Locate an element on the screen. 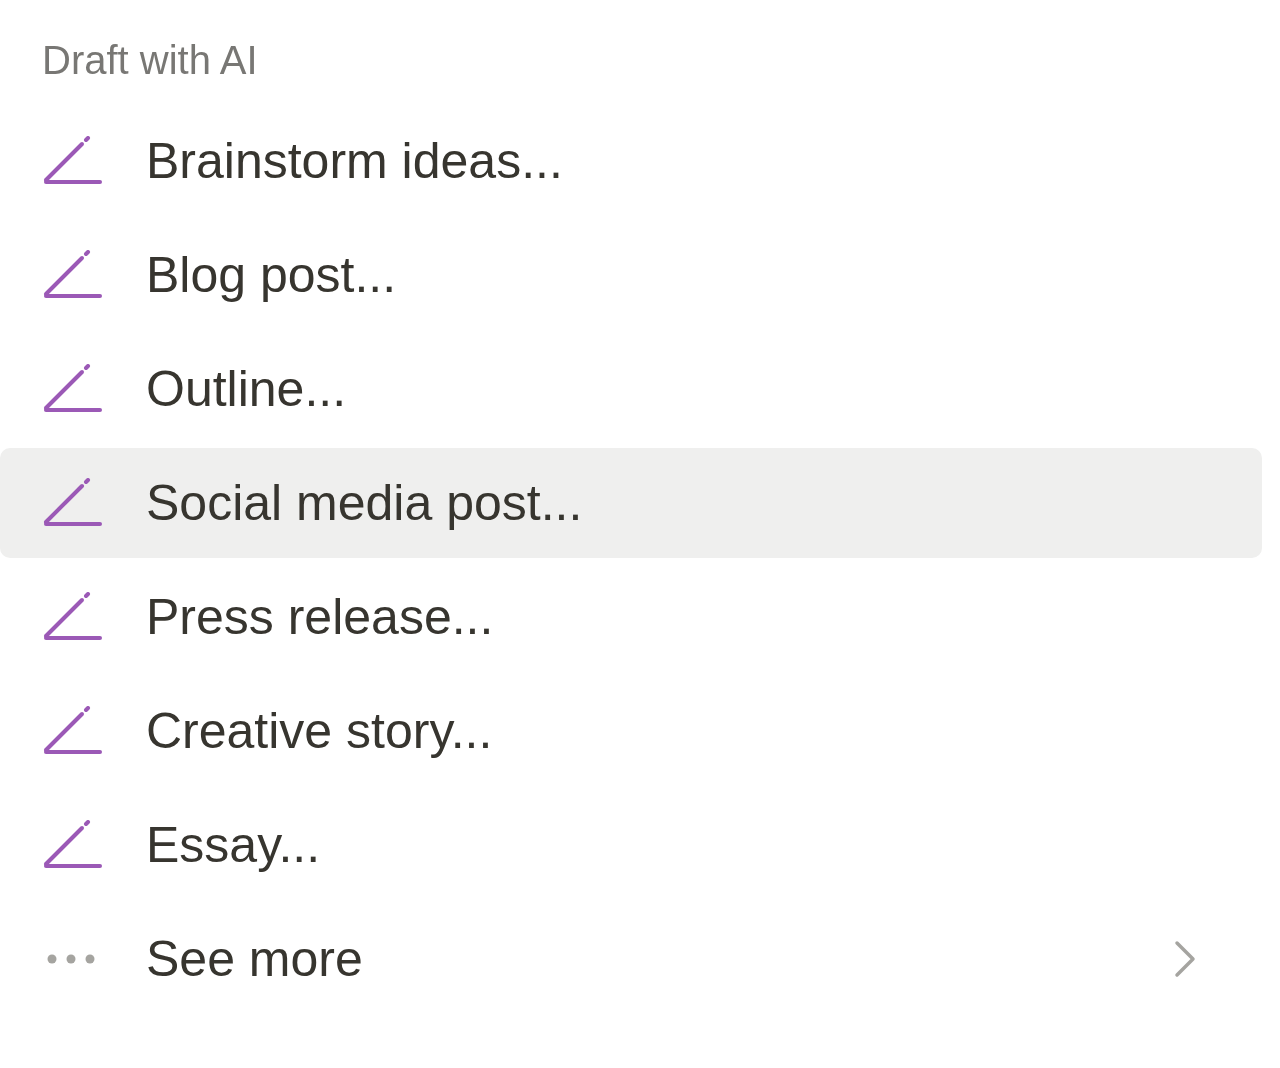  menu-item: See more is located at coordinates (631, 959).